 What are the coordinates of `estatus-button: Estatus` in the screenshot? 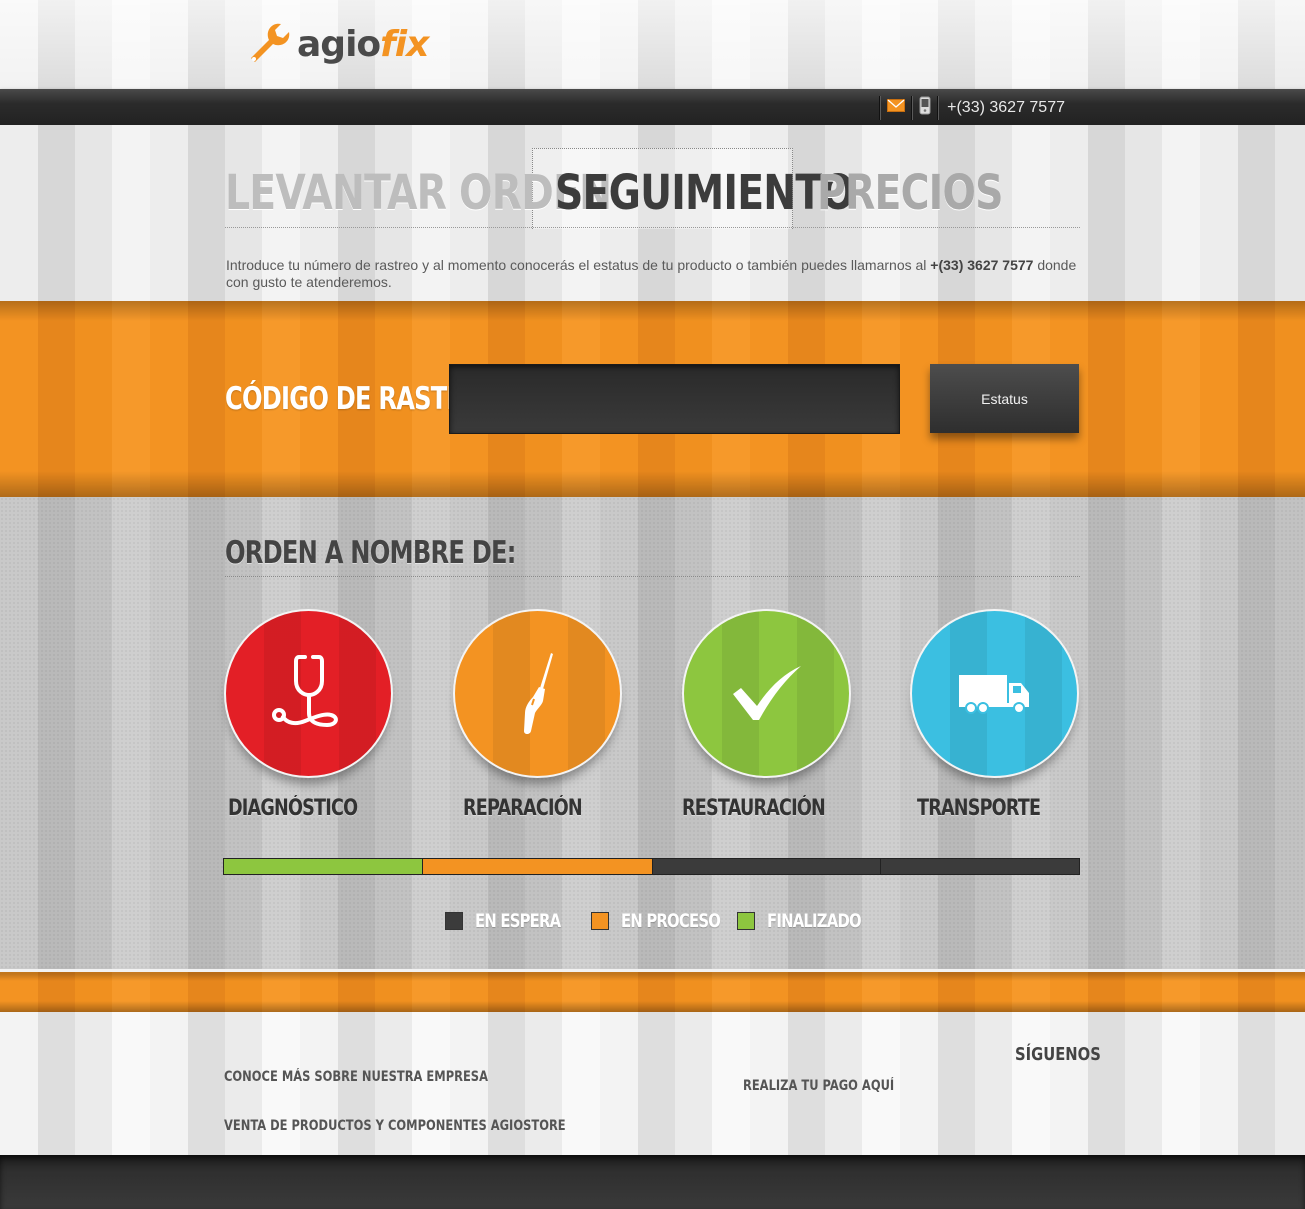 It's located at (1004, 398).